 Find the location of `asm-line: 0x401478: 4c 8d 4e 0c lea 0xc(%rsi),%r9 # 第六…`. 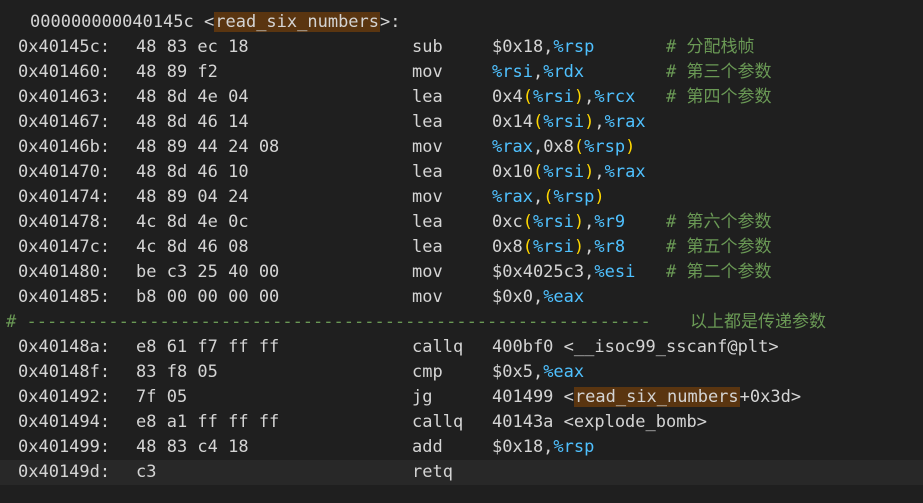

asm-line: 0x401478: 4c 8d 4e 0c lea 0xc(%rsi),%r9 # 第六… is located at coordinates (461, 222).